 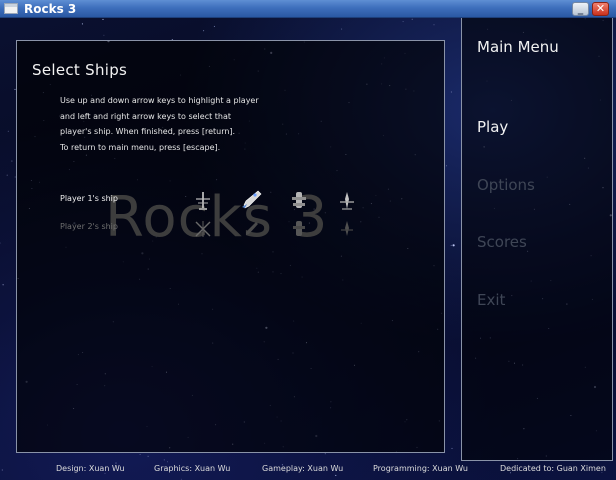 I want to click on instruction-line: To return to main menu, press [escape]., so click(x=140, y=147).